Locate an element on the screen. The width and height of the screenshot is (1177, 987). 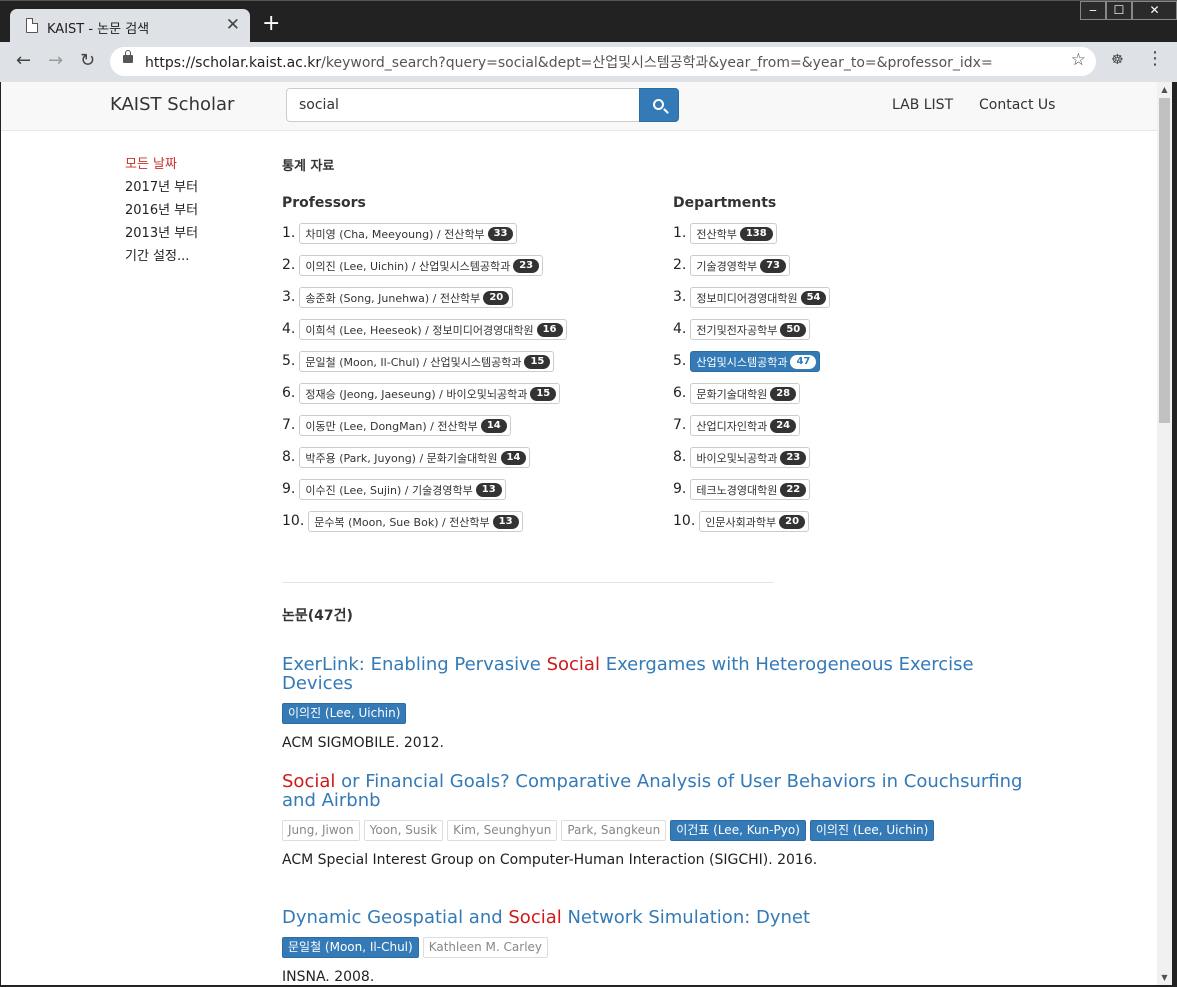
department-chip: 바이오및뇌공학과 23 is located at coordinates (750, 457).